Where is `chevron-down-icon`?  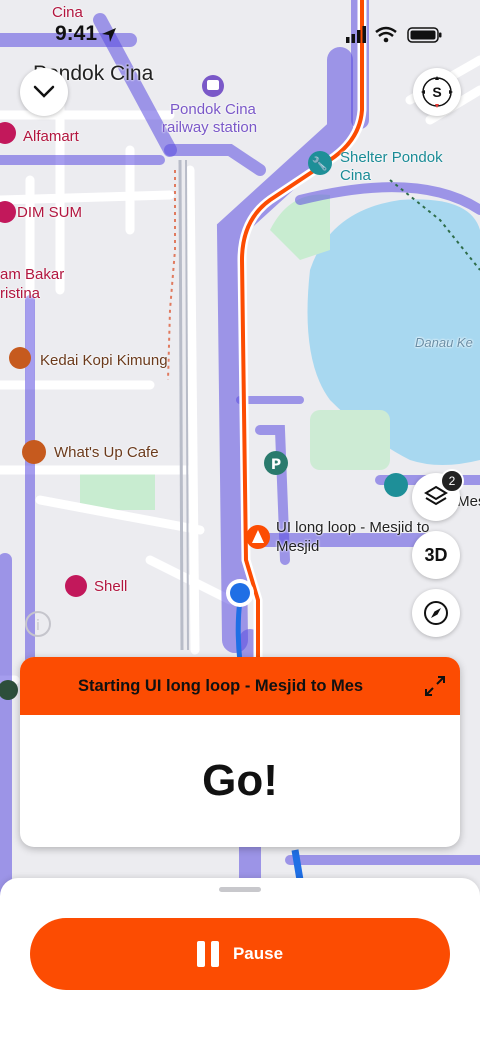 chevron-down-icon is located at coordinates (44, 91).